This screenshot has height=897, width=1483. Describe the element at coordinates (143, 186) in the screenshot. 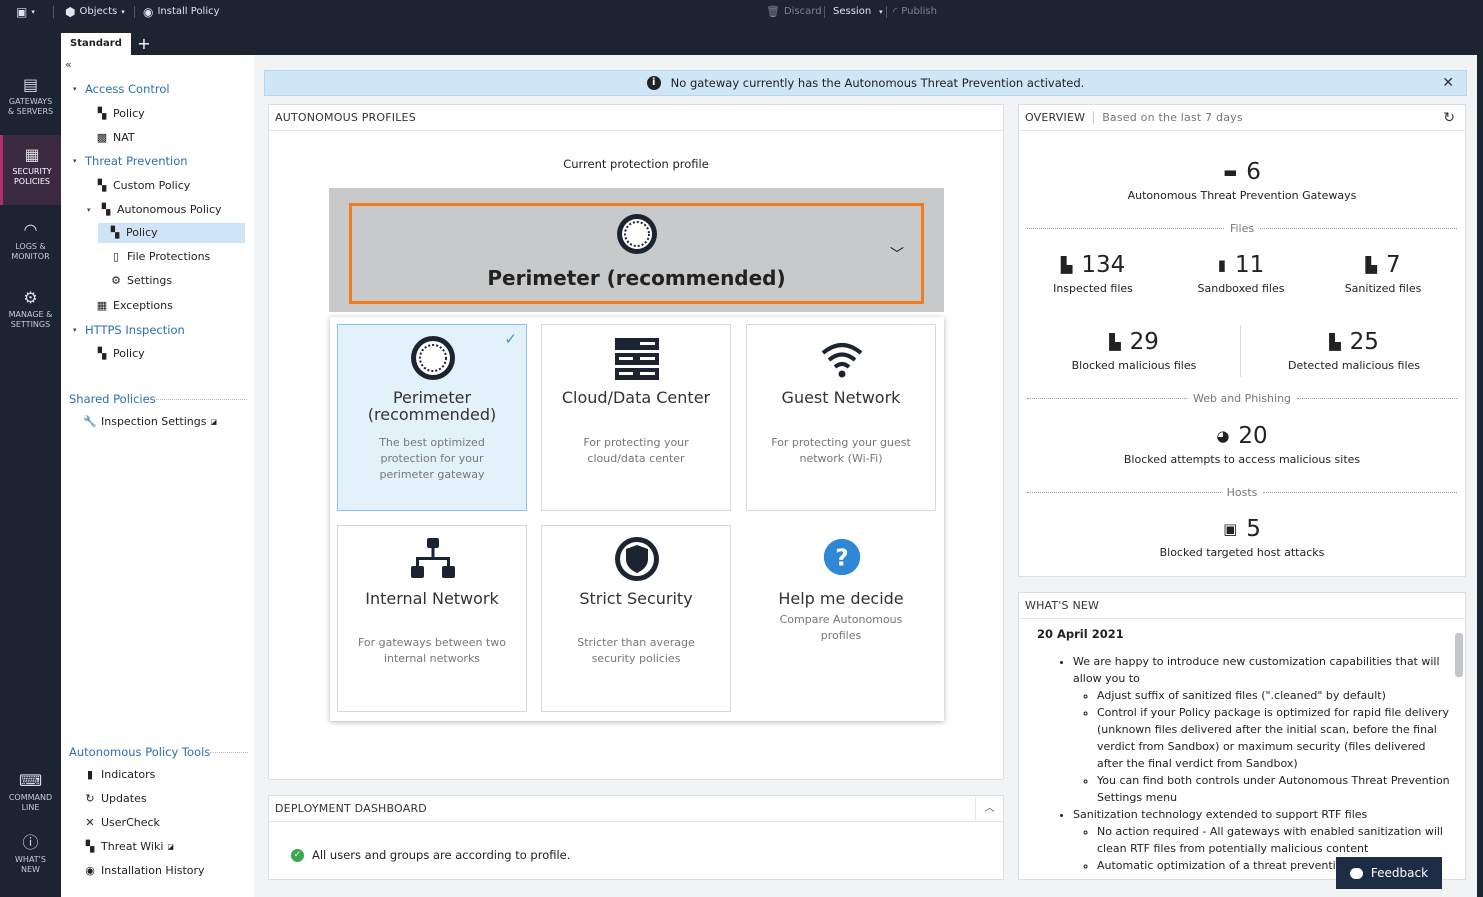

I see `tree-custom-policy: ▚ Custom Policy` at that location.